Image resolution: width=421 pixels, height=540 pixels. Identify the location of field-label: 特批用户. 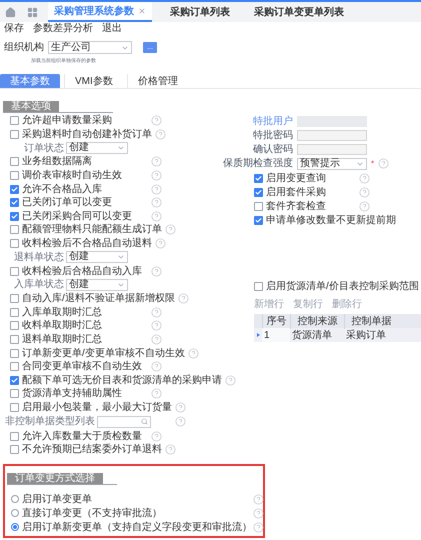
(272, 121).